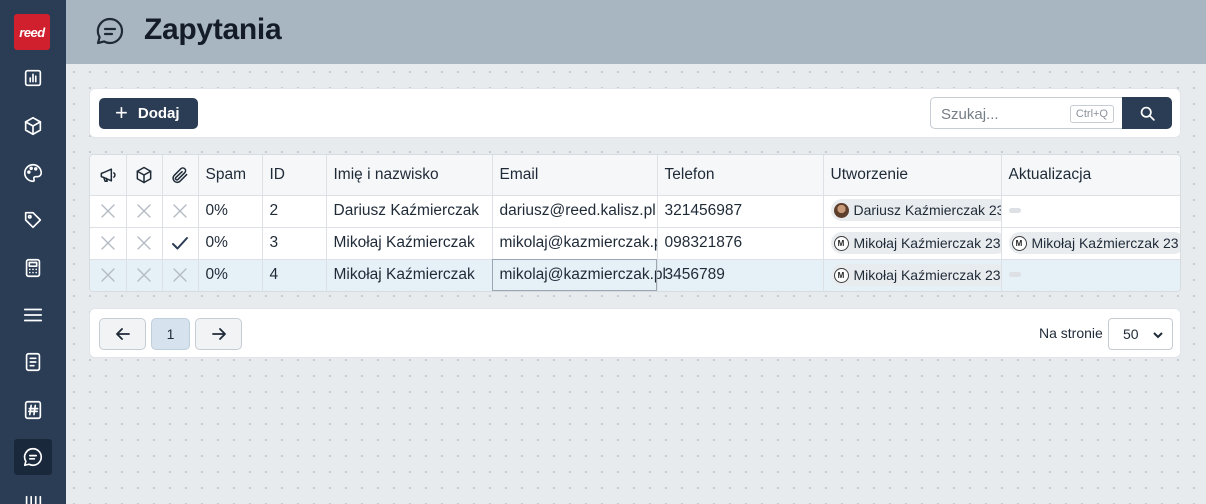 The width and height of the screenshot is (1206, 504). I want to click on empty-indicator, so click(1014, 211).